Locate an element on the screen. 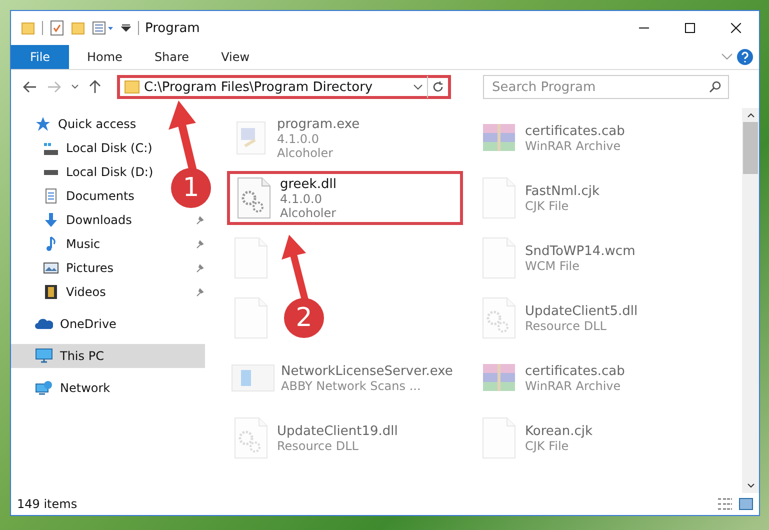  scroll-down-icon is located at coordinates (750, 486).